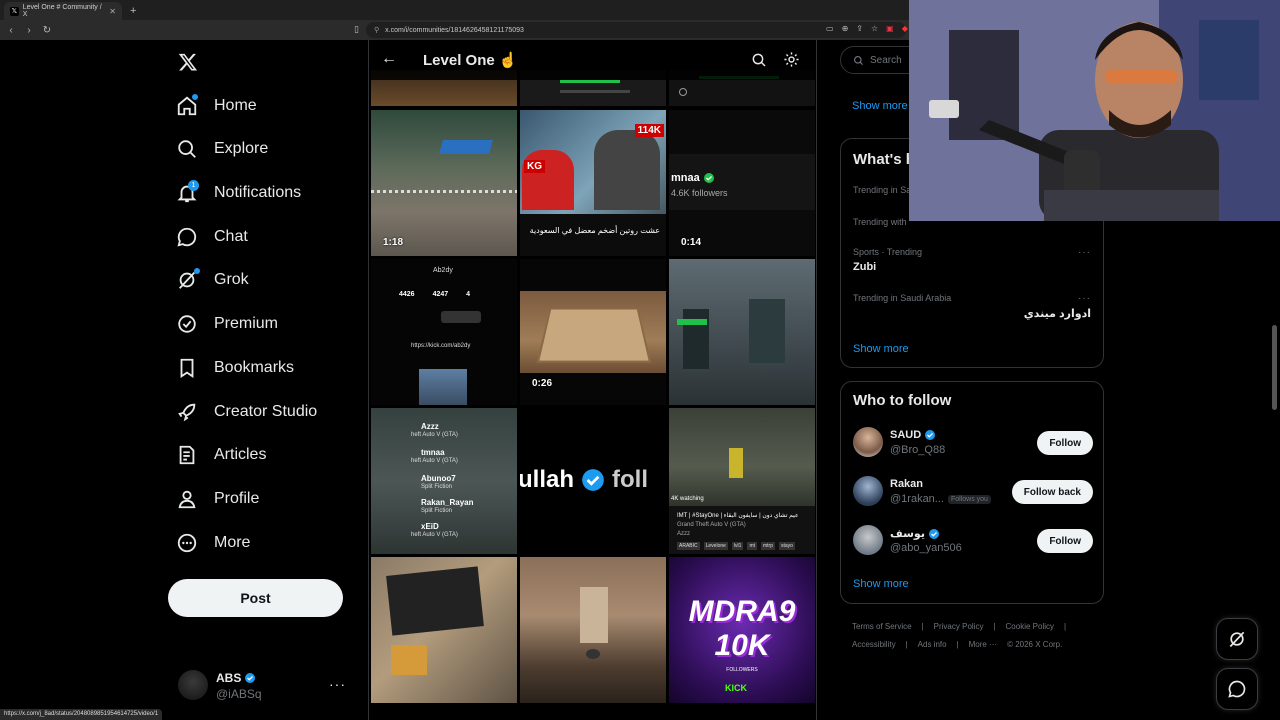 This screenshot has width=1280, height=720. I want to click on mdra-title: MDRA9, so click(742, 611).